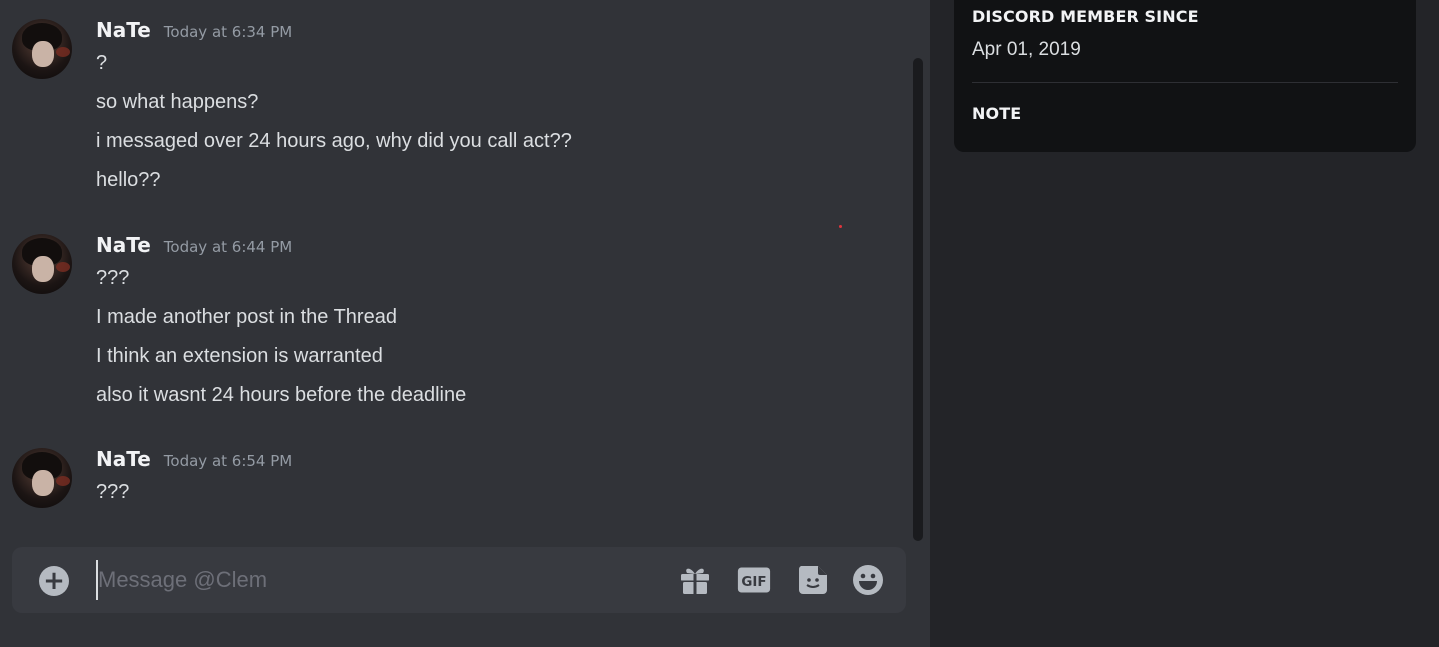 The image size is (1439, 647). What do you see at coordinates (228, 247) in the screenshot?
I see `timestamp: Today at 6:44 PM` at bounding box center [228, 247].